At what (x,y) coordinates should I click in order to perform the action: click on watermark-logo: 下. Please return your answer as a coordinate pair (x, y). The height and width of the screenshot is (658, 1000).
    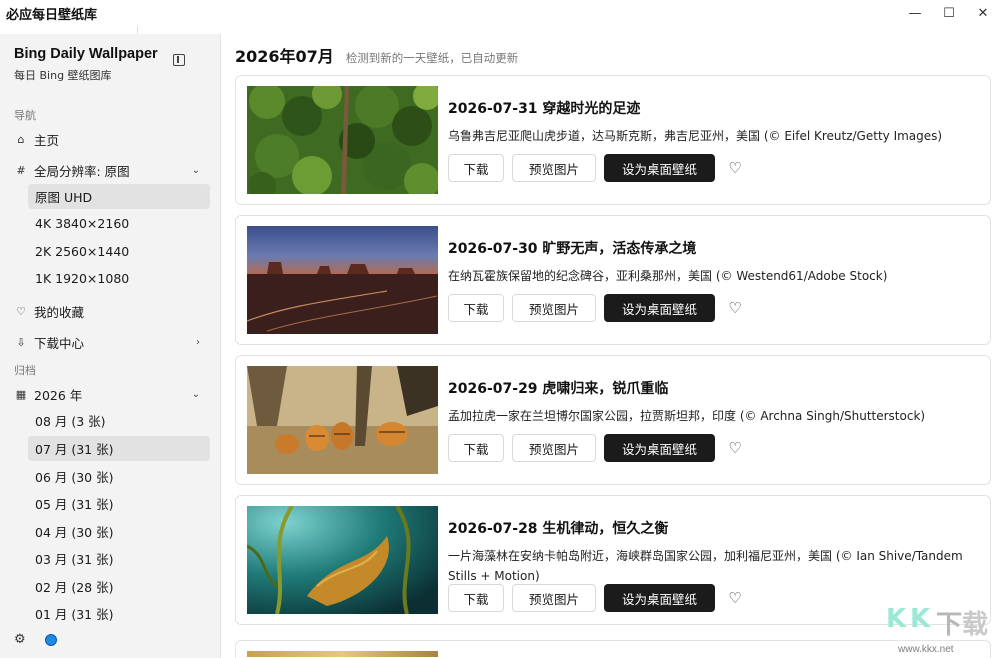
    Looking at the image, I should click on (949, 625).